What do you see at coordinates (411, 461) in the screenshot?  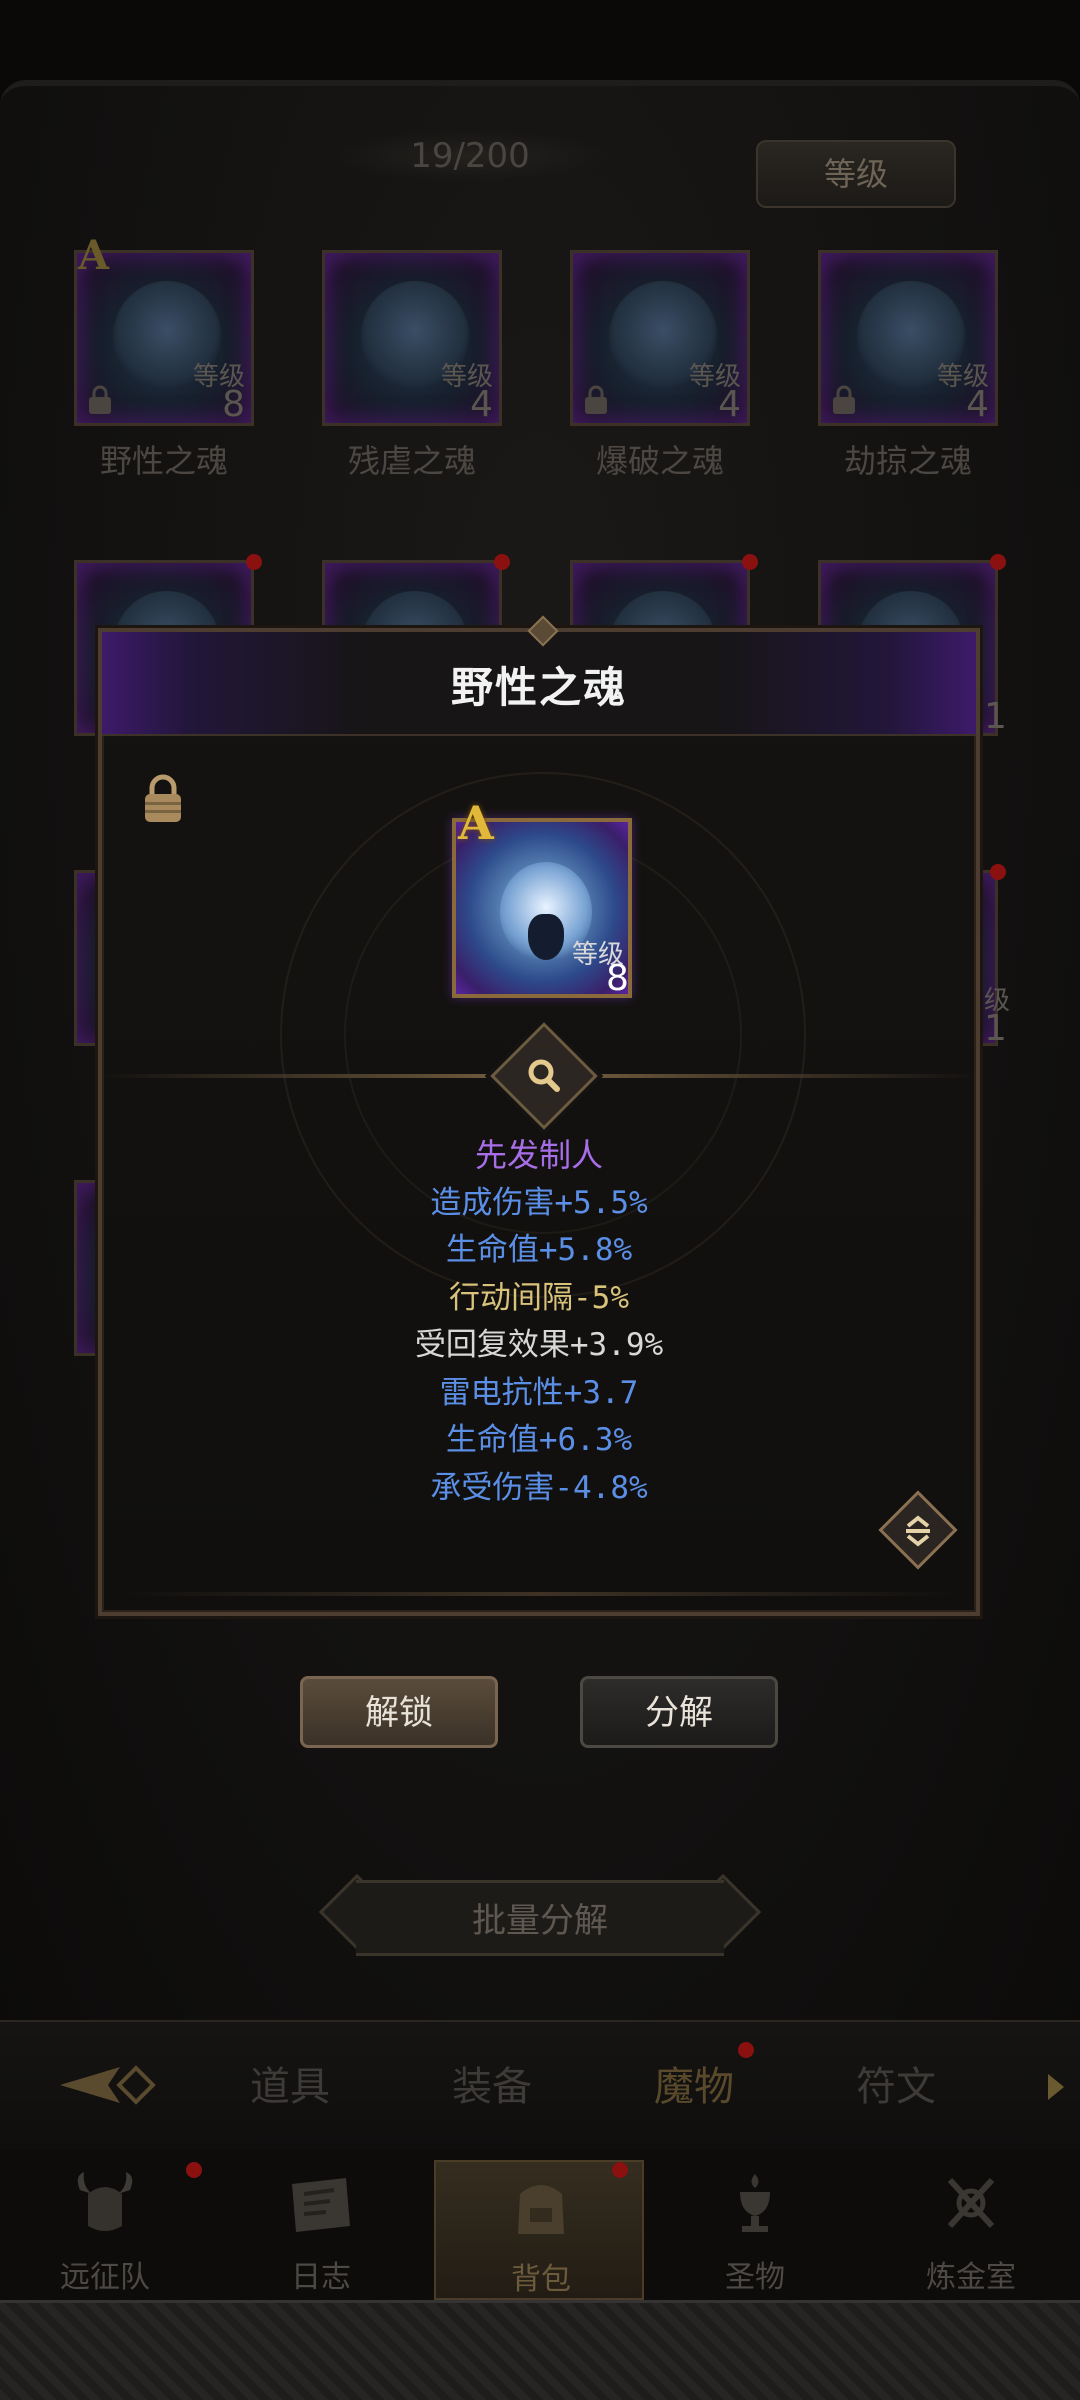 I see `soul-name: 残虐之魂` at bounding box center [411, 461].